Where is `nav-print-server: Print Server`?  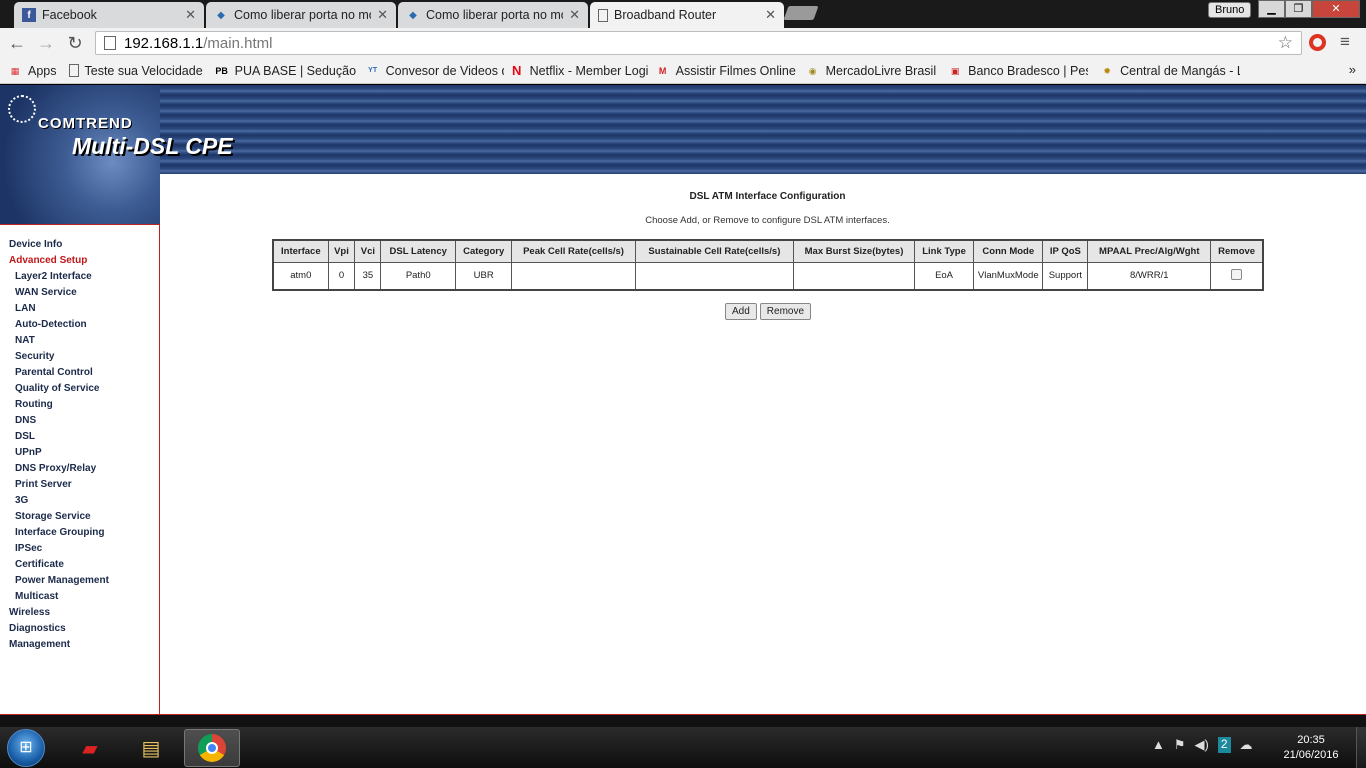
nav-print-server: Print Server is located at coordinates (79, 485).